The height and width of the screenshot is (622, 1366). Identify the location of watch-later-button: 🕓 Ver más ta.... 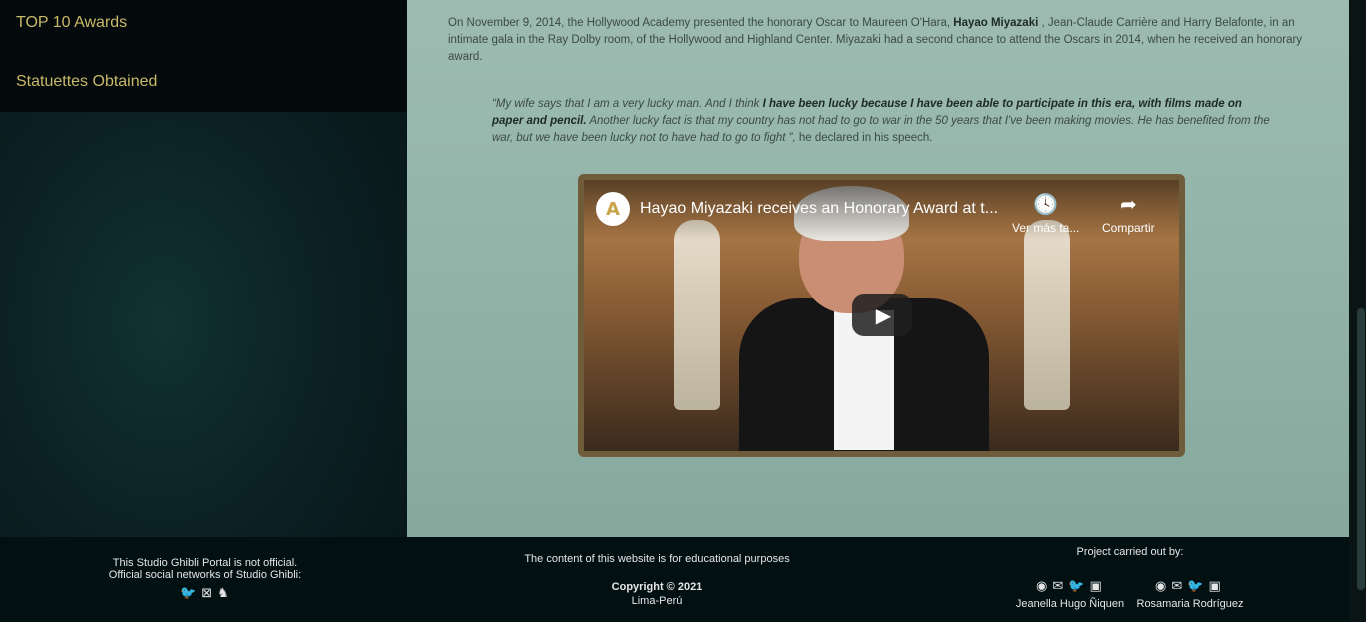
(1045, 213).